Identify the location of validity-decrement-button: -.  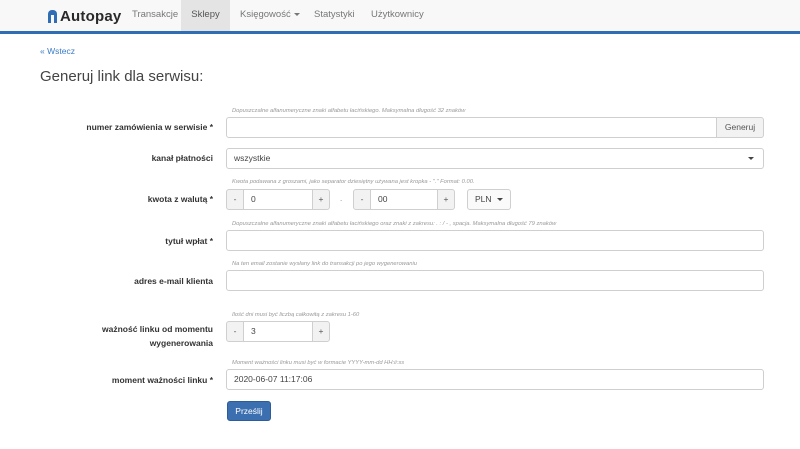
(235, 331).